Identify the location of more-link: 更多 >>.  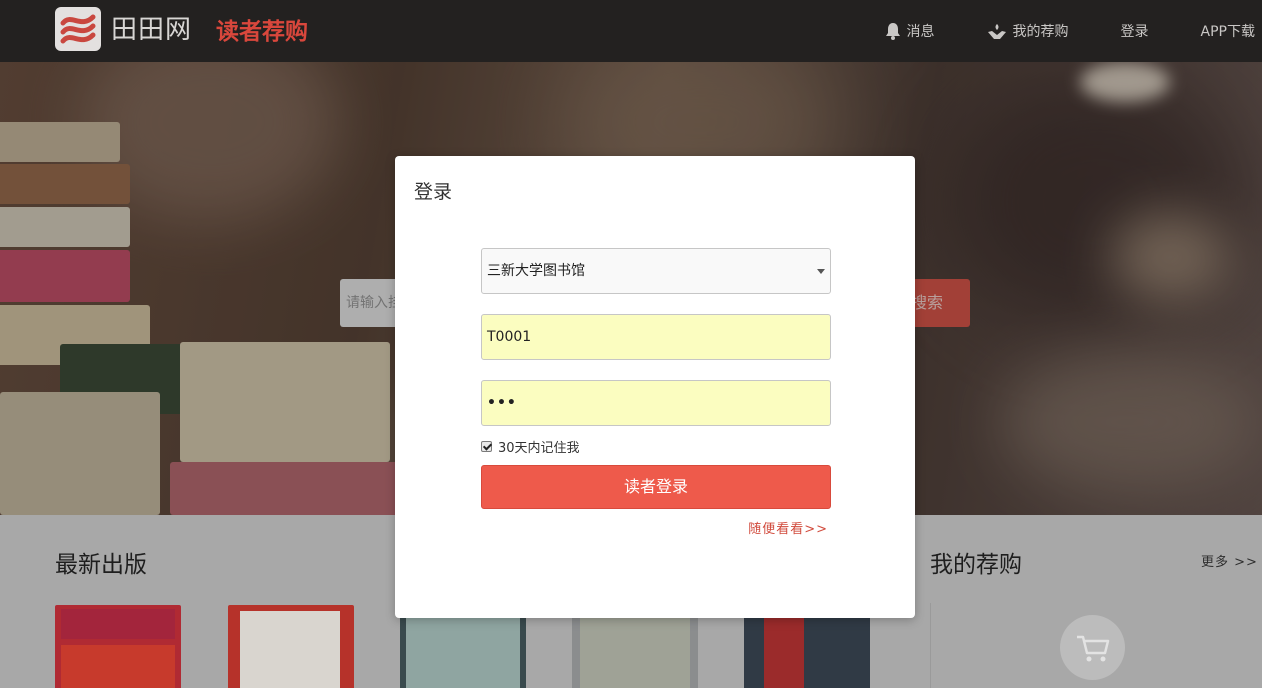
(1229, 560).